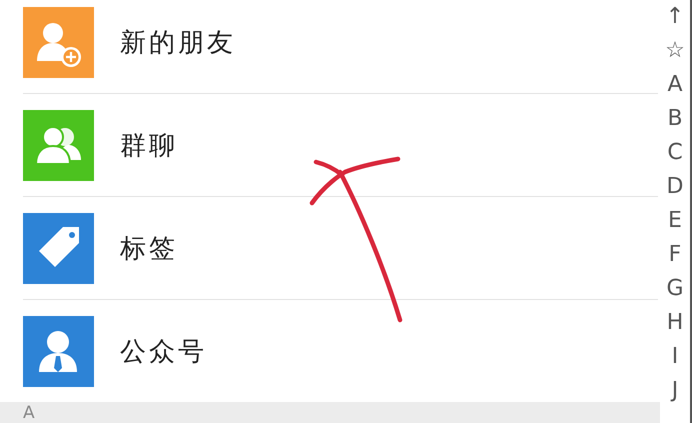  Describe the element at coordinates (675, 221) in the screenshot. I see `index-letter: E` at that location.